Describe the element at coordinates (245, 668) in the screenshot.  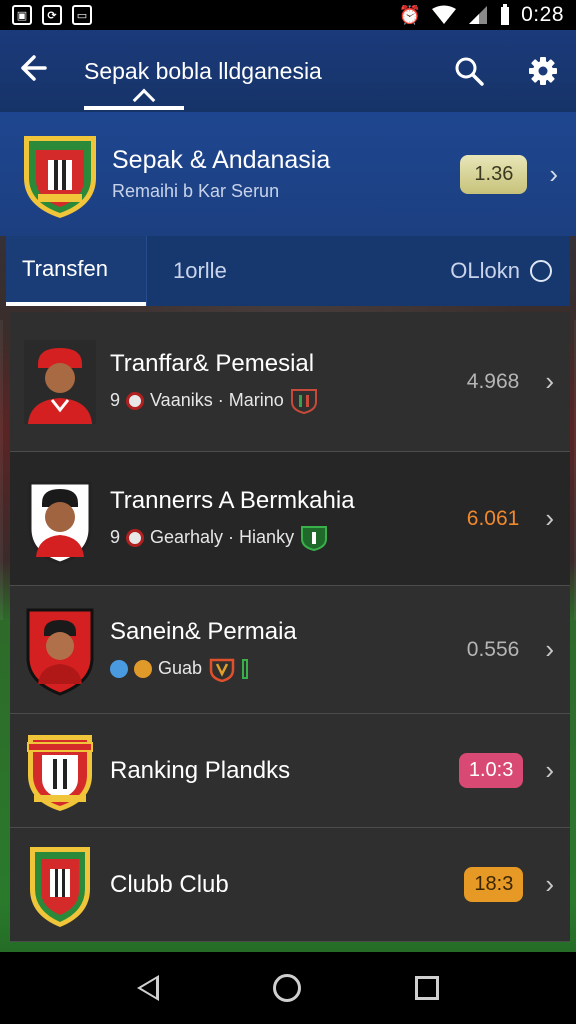
I see `bar-icon` at that location.